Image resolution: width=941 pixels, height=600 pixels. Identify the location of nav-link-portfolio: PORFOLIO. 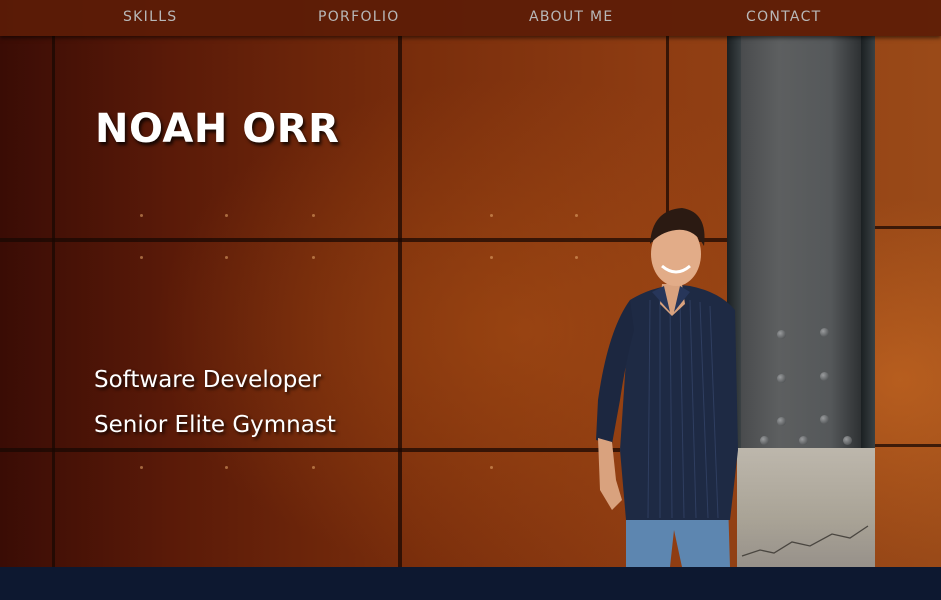
(359, 17).